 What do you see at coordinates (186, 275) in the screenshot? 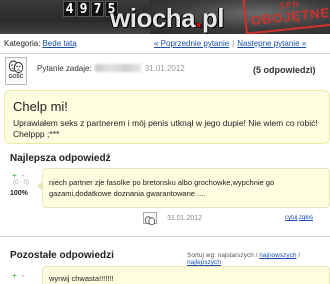
I see `answer-box: wyrwij chwasta!!!!!!!` at bounding box center [186, 275].